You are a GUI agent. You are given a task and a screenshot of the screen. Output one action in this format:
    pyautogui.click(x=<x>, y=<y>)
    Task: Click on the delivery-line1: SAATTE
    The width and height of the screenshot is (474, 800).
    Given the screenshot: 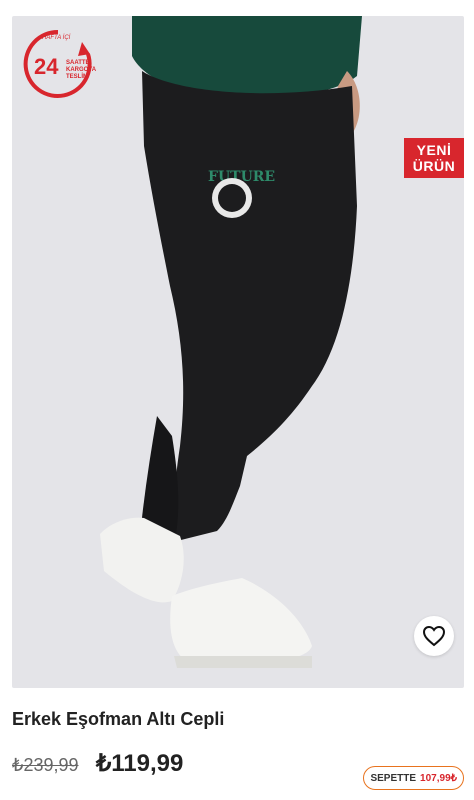 What is the action you would take?
    pyautogui.click(x=78, y=63)
    